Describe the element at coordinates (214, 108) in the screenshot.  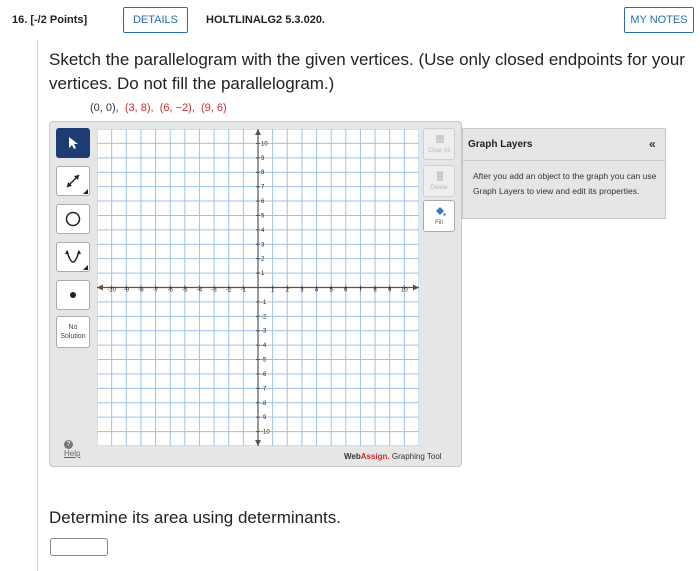
I see `vertex-4: (9, 6)` at that location.